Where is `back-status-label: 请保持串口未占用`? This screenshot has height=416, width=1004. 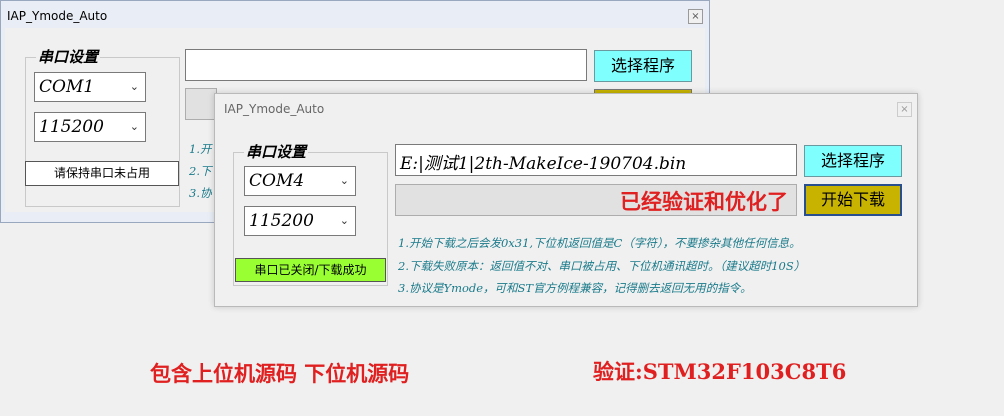
back-status-label: 请保持串口未占用 is located at coordinates (102, 173).